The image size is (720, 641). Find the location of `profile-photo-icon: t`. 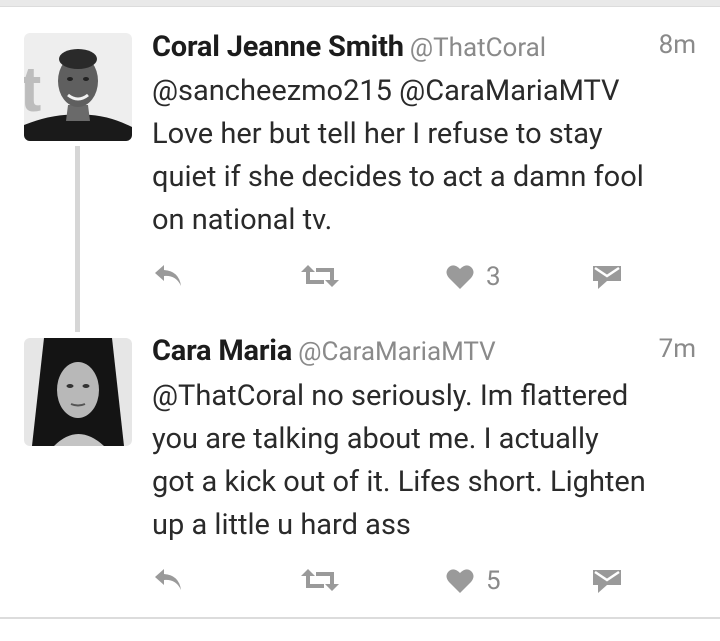

profile-photo-icon: t is located at coordinates (78, 87).